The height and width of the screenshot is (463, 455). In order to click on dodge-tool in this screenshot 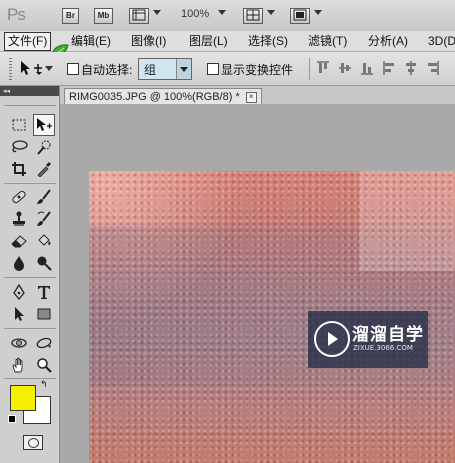, I will do `click(44, 263)`.